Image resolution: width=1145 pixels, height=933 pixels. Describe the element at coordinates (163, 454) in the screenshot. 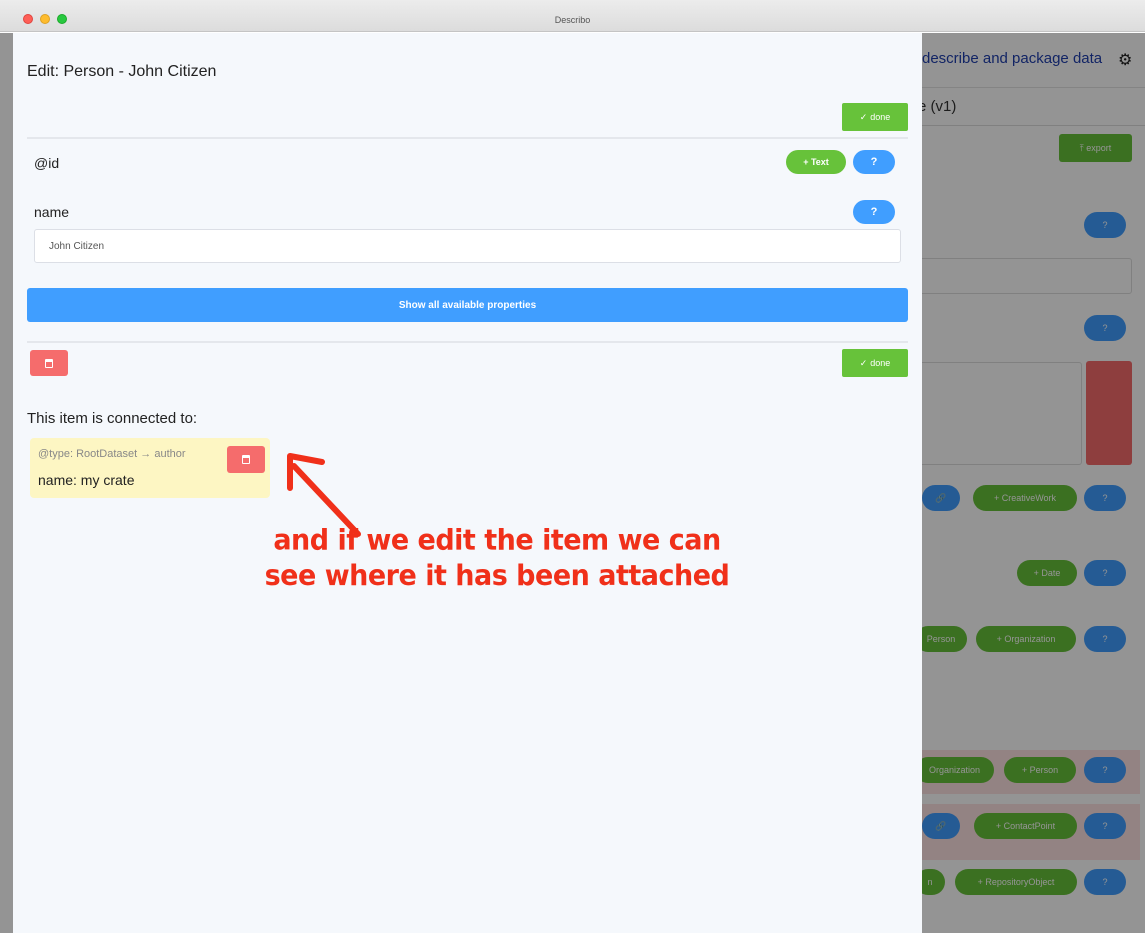

I see `connection-relation: → author` at that location.